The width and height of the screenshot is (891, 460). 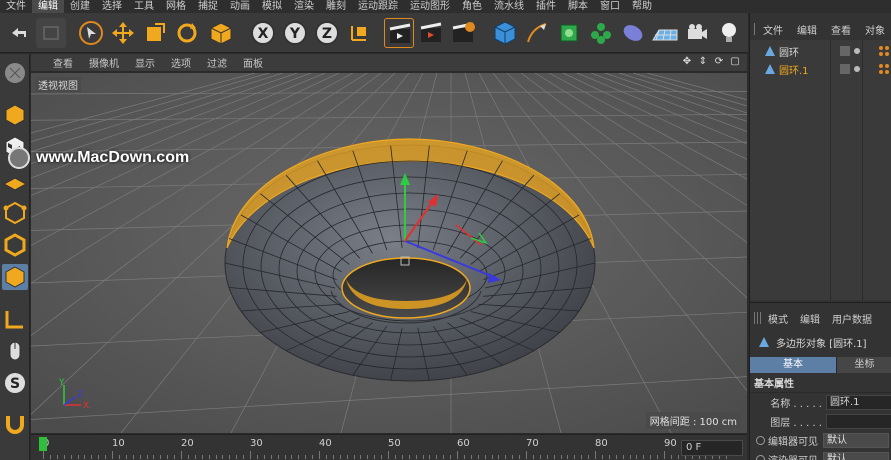 What do you see at coordinates (56, 62) in the screenshot?
I see `viewport-menu-view: 查看` at bounding box center [56, 62].